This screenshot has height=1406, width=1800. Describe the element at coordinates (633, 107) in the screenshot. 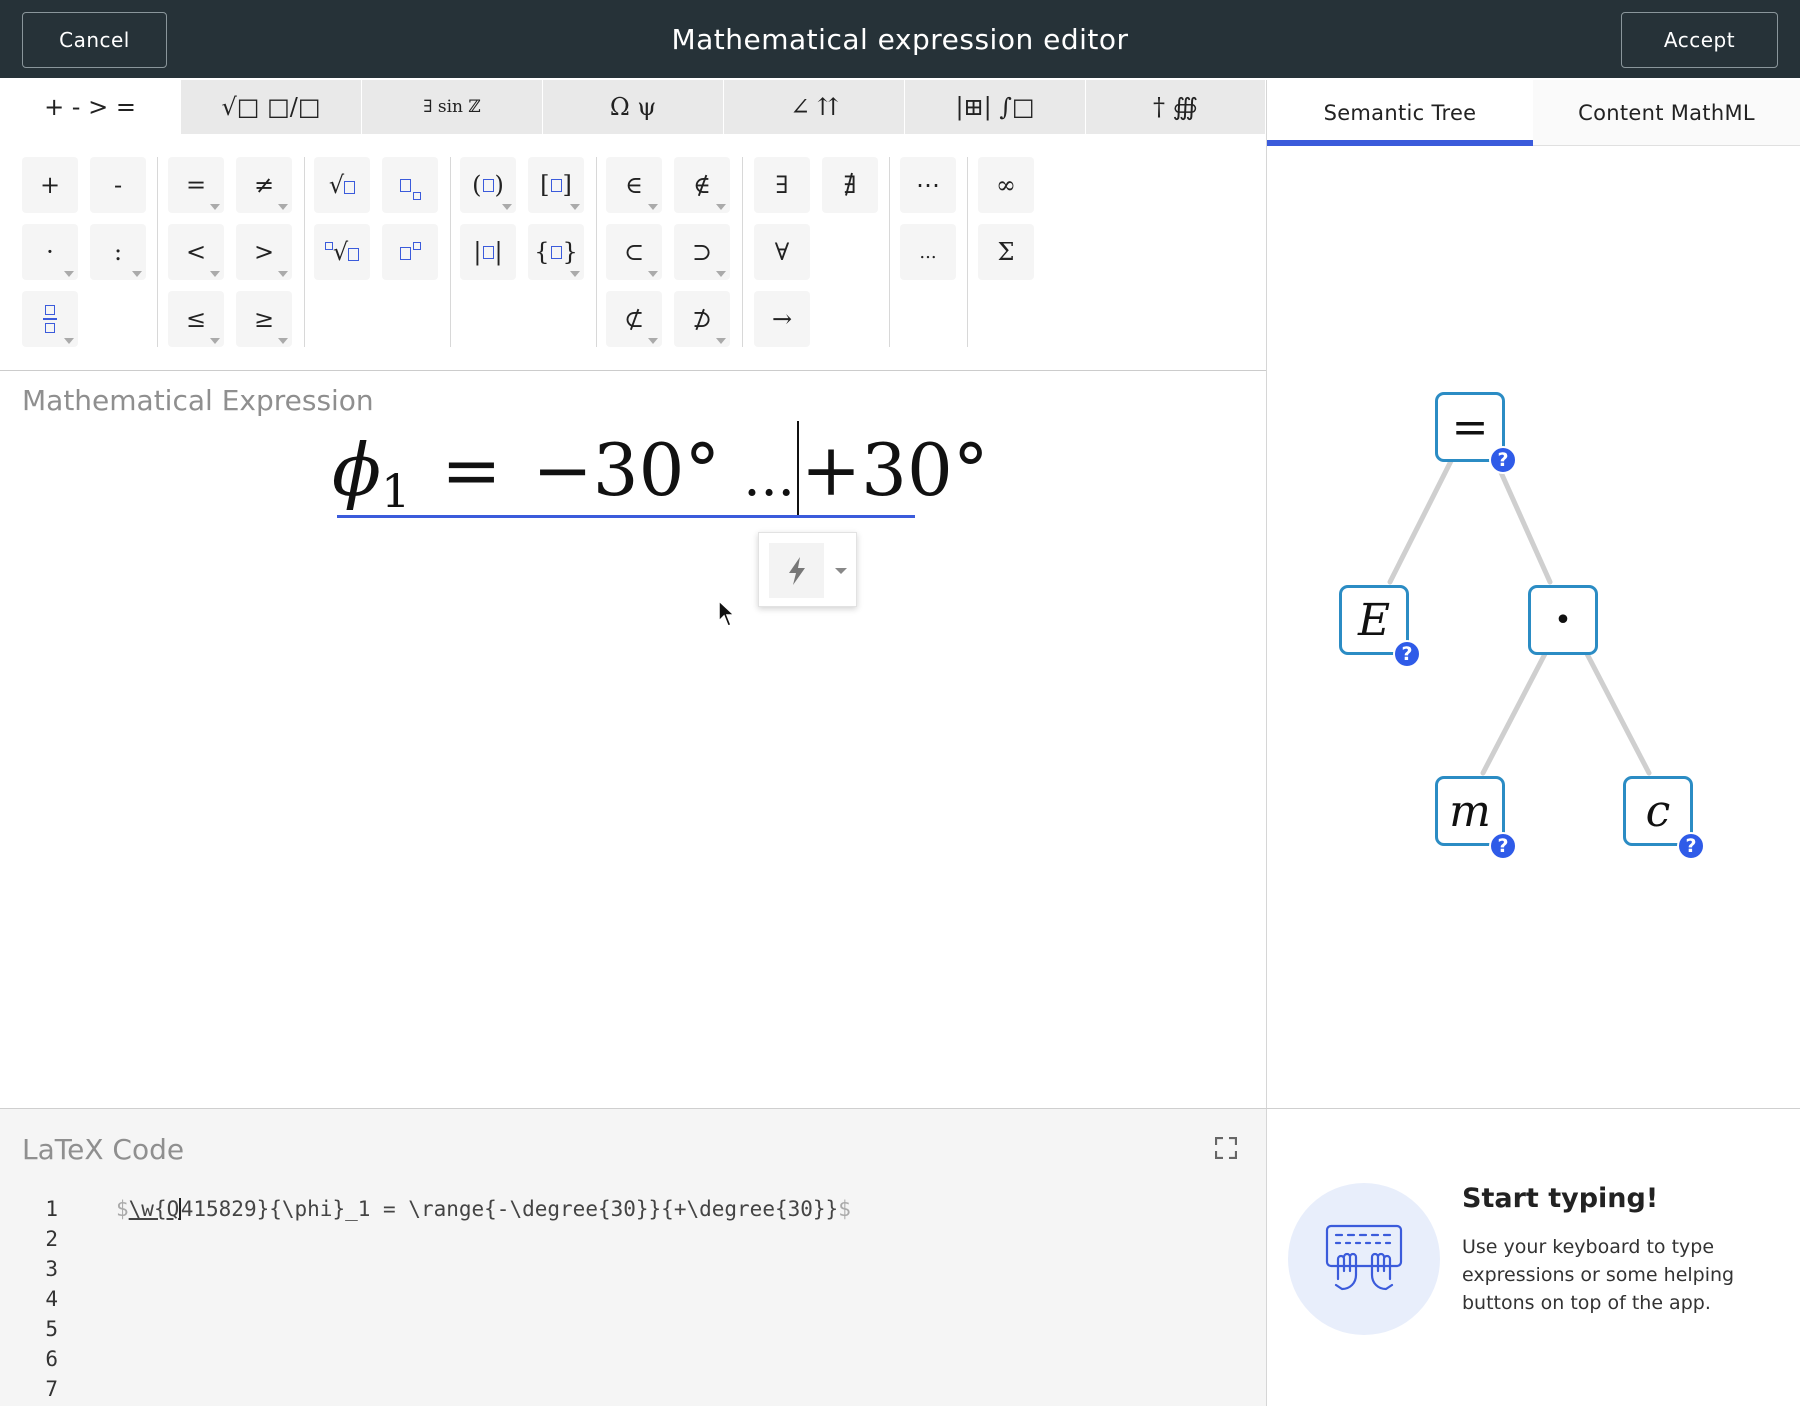

I see `tab-greek: Ω ψ` at that location.